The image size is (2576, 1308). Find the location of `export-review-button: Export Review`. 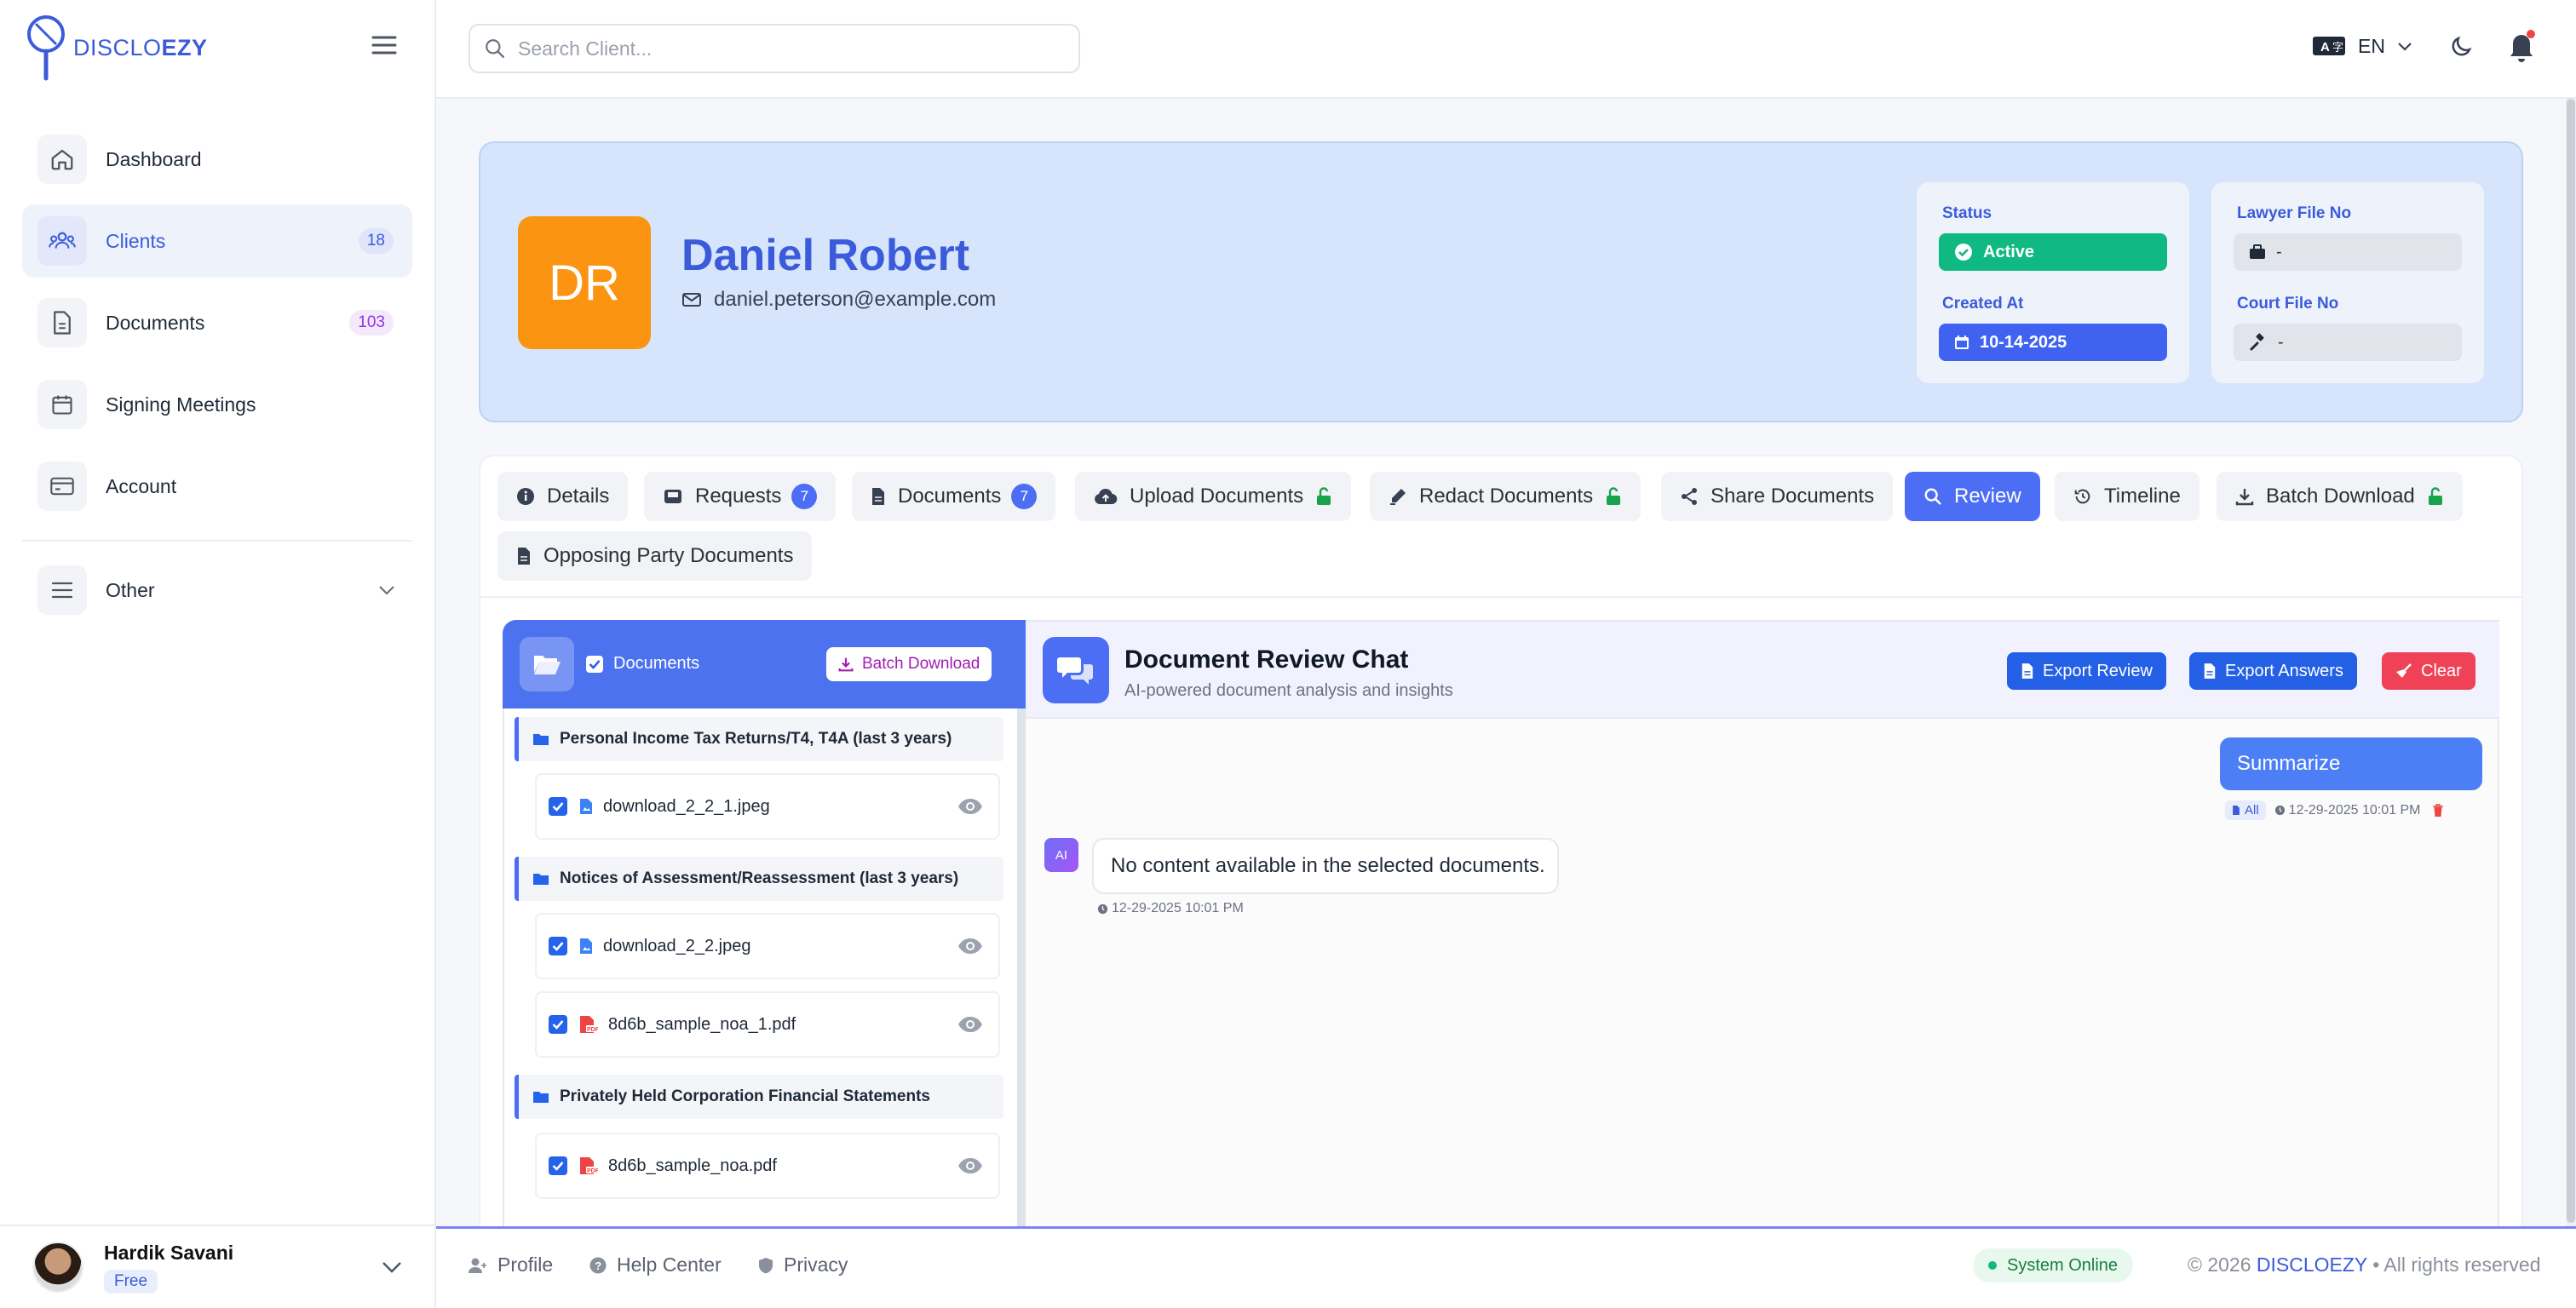

export-review-button: Export Review is located at coordinates (2086, 671).